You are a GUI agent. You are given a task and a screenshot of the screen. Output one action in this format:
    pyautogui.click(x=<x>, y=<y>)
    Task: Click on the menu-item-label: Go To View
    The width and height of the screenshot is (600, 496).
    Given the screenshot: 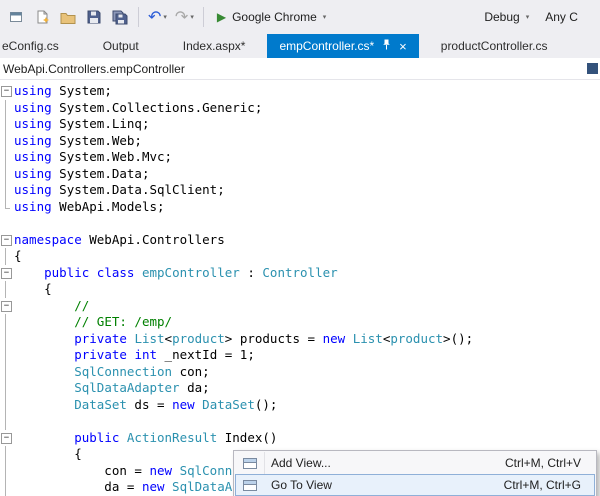 What is the action you would take?
    pyautogui.click(x=301, y=485)
    